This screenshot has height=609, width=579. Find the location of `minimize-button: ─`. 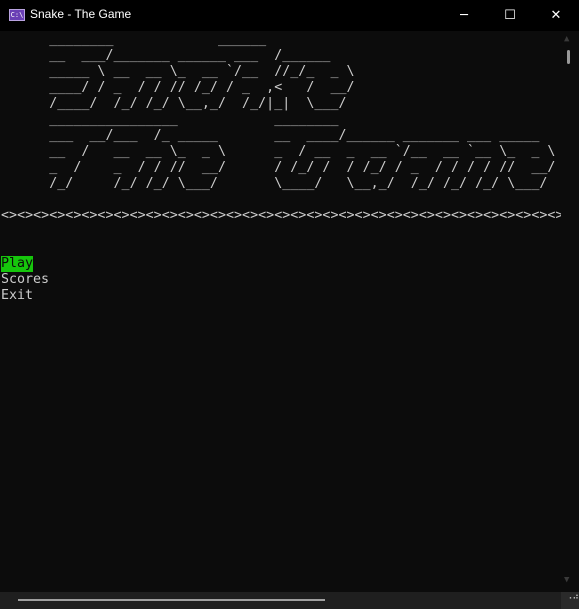

minimize-button: ─ is located at coordinates (464, 15).